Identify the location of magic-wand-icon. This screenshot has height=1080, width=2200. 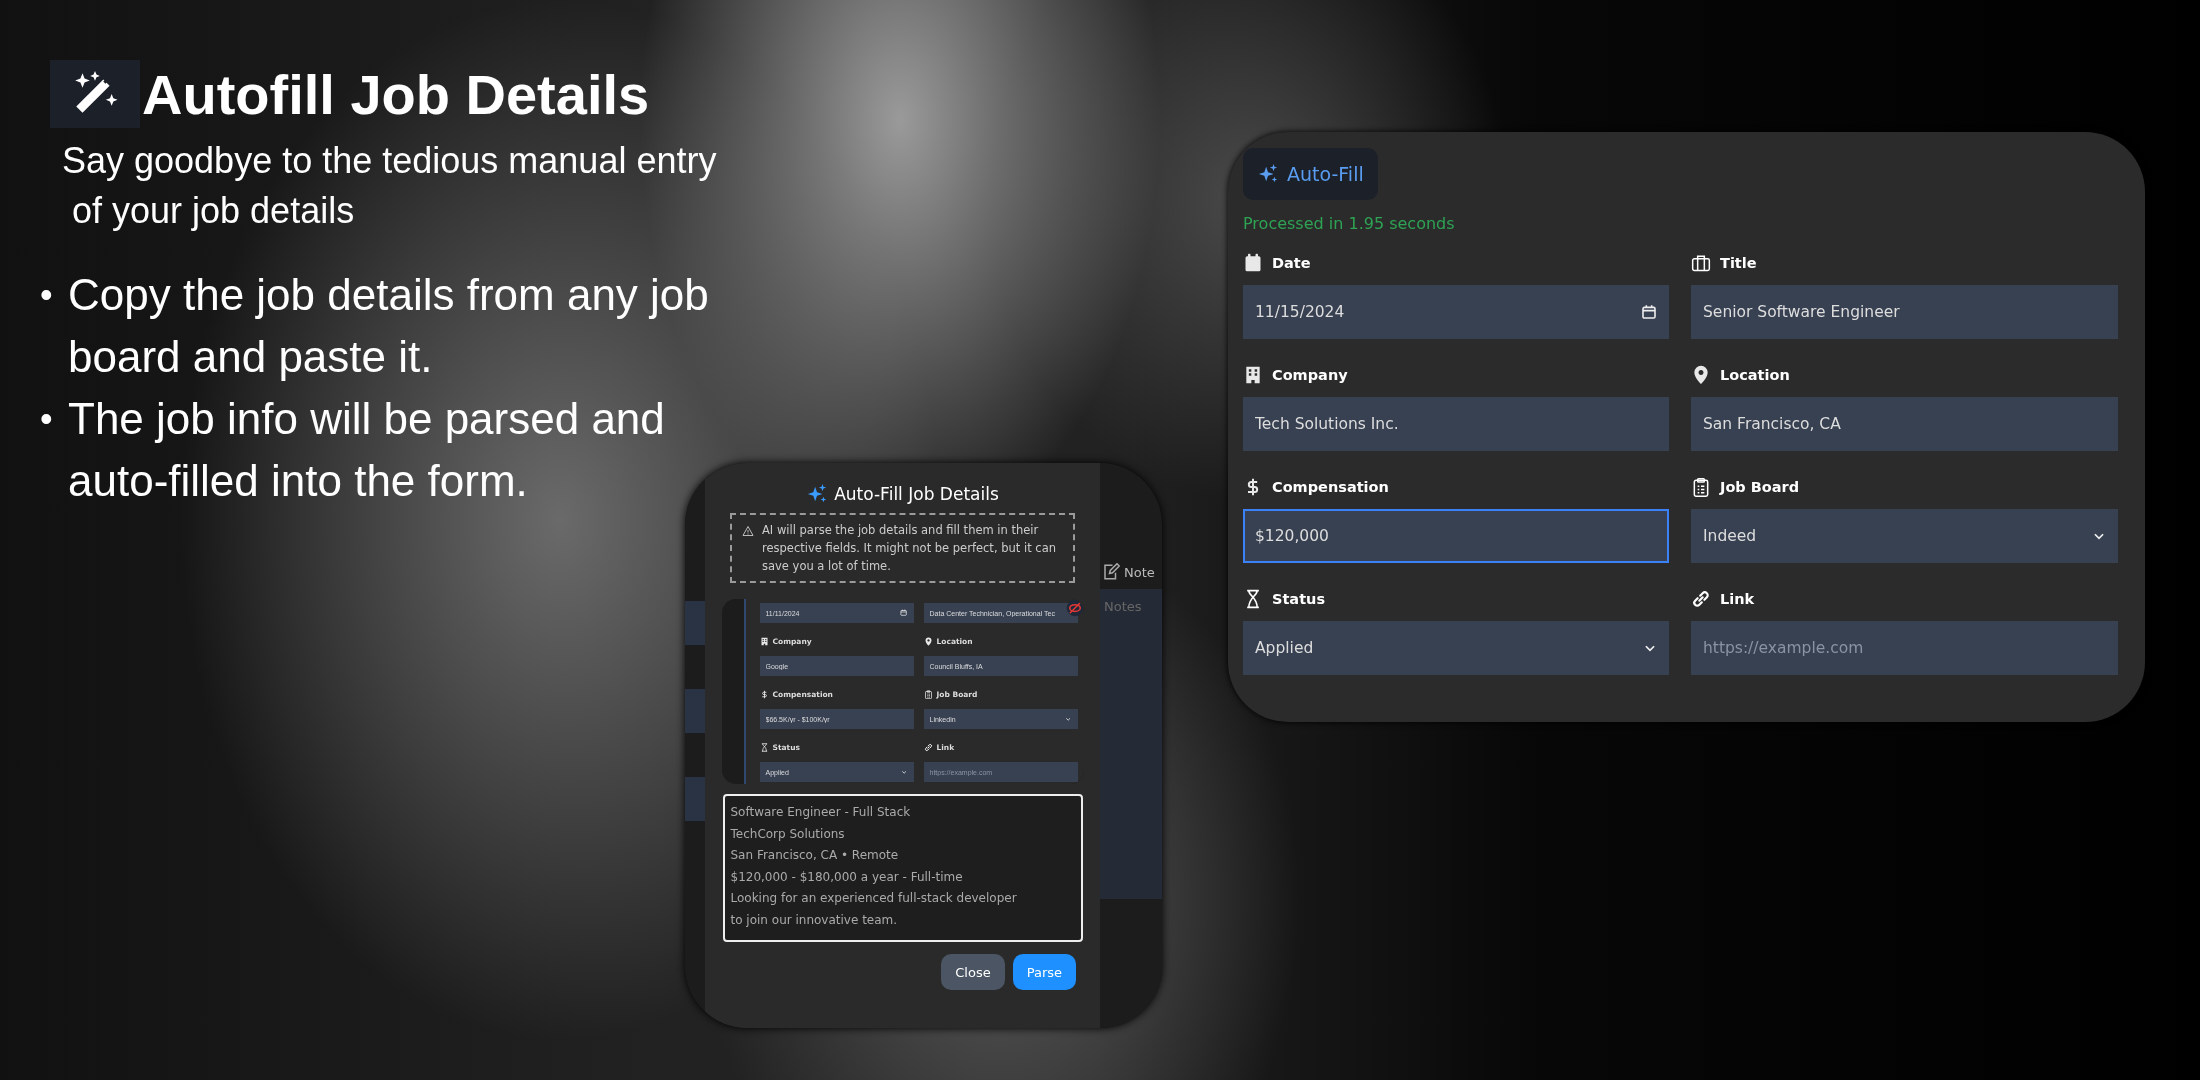
(95, 94).